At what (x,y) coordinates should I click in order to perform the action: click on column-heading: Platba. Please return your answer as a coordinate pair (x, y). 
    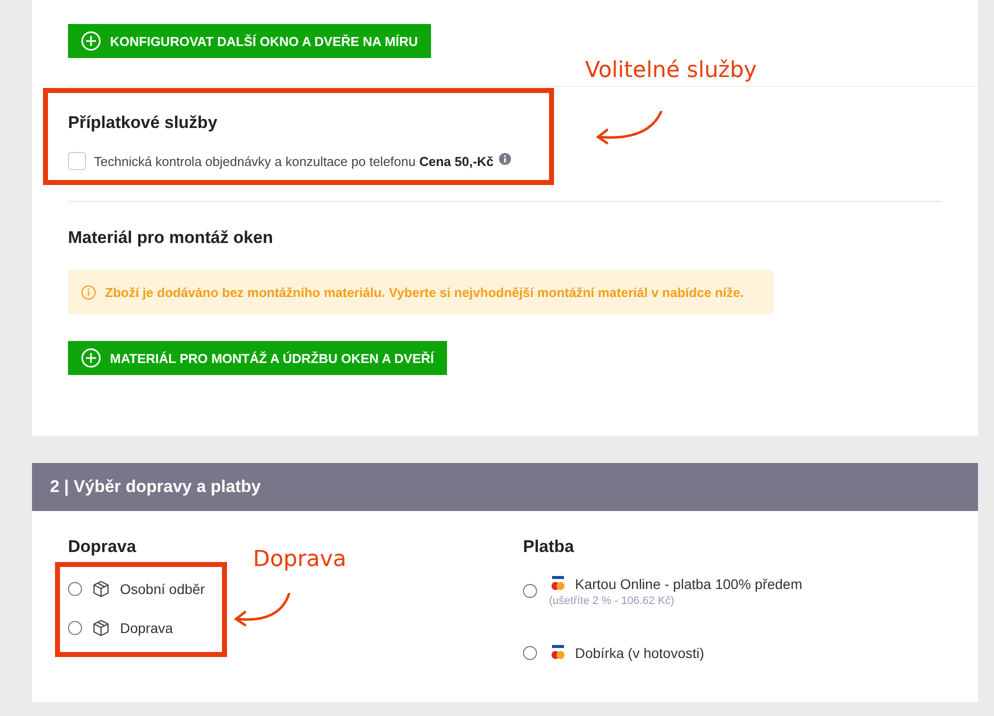
    Looking at the image, I should click on (549, 547).